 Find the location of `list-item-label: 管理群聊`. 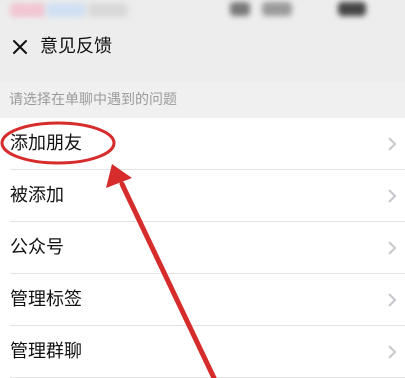

list-item-label: 管理群聊 is located at coordinates (46, 351).